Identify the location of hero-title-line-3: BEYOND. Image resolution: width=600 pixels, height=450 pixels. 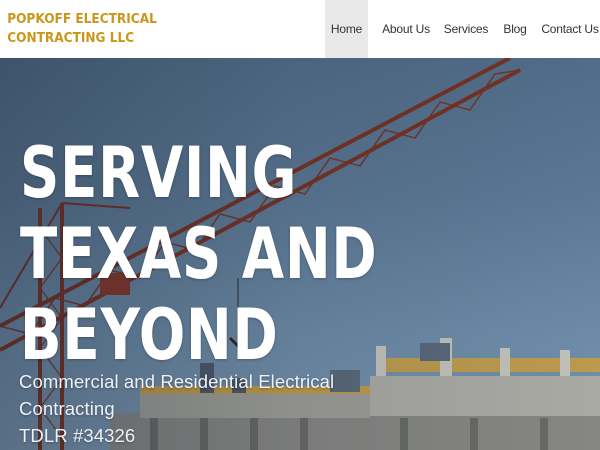
(149, 335).